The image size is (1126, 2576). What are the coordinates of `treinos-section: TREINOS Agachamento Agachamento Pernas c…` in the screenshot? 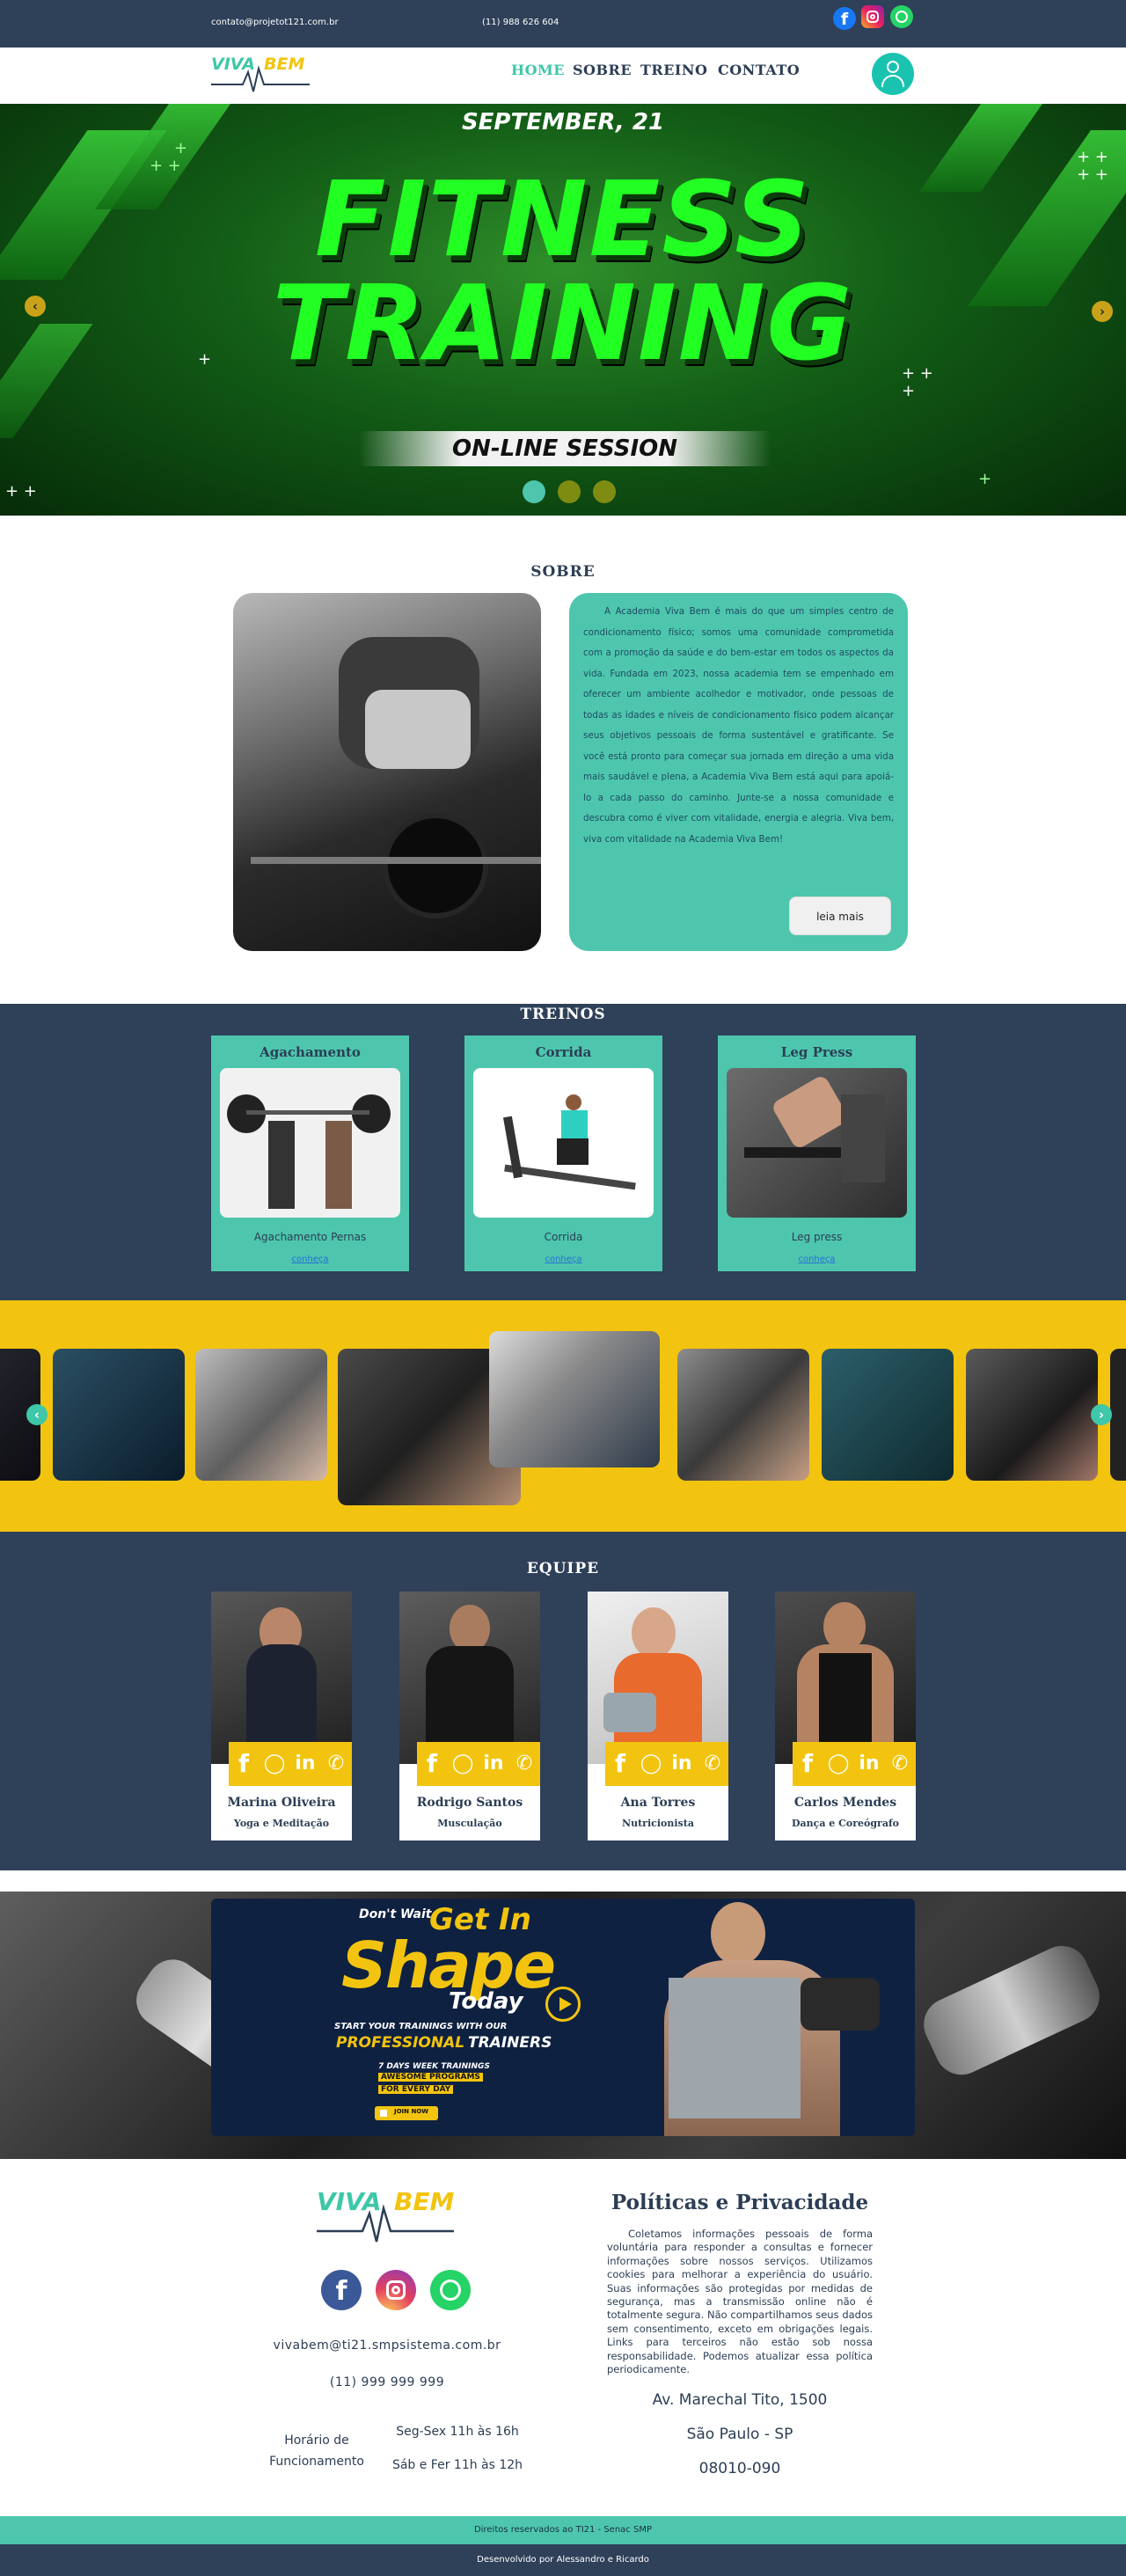 It's located at (563, 1152).